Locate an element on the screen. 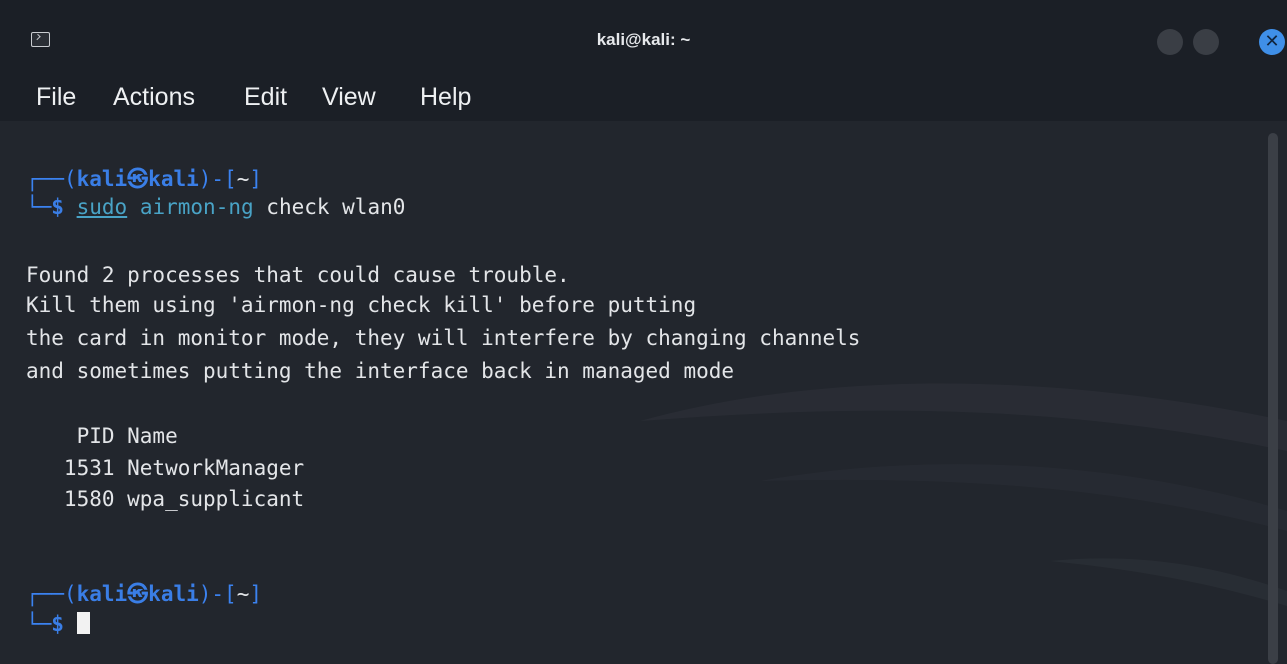 The height and width of the screenshot is (664, 1287). minimize-icon is located at coordinates (1170, 42).